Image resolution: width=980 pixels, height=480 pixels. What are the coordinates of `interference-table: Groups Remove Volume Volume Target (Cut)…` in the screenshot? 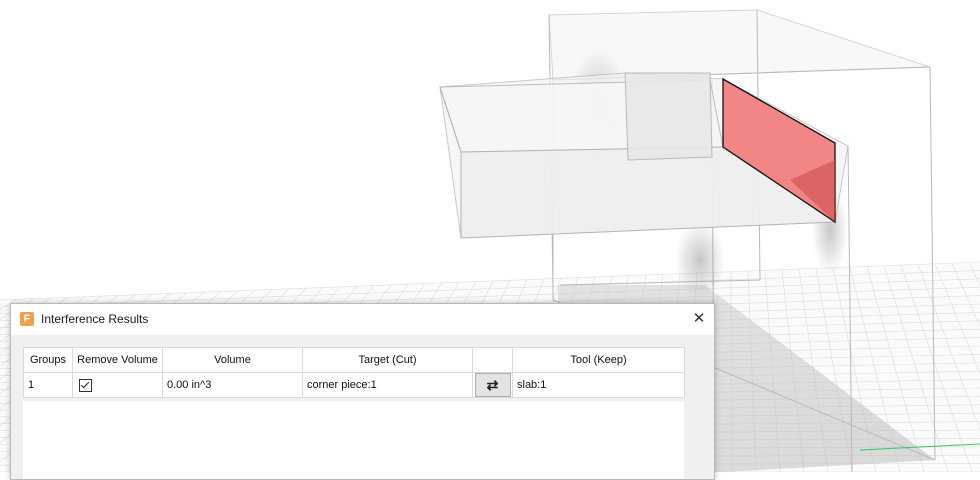 It's located at (354, 372).